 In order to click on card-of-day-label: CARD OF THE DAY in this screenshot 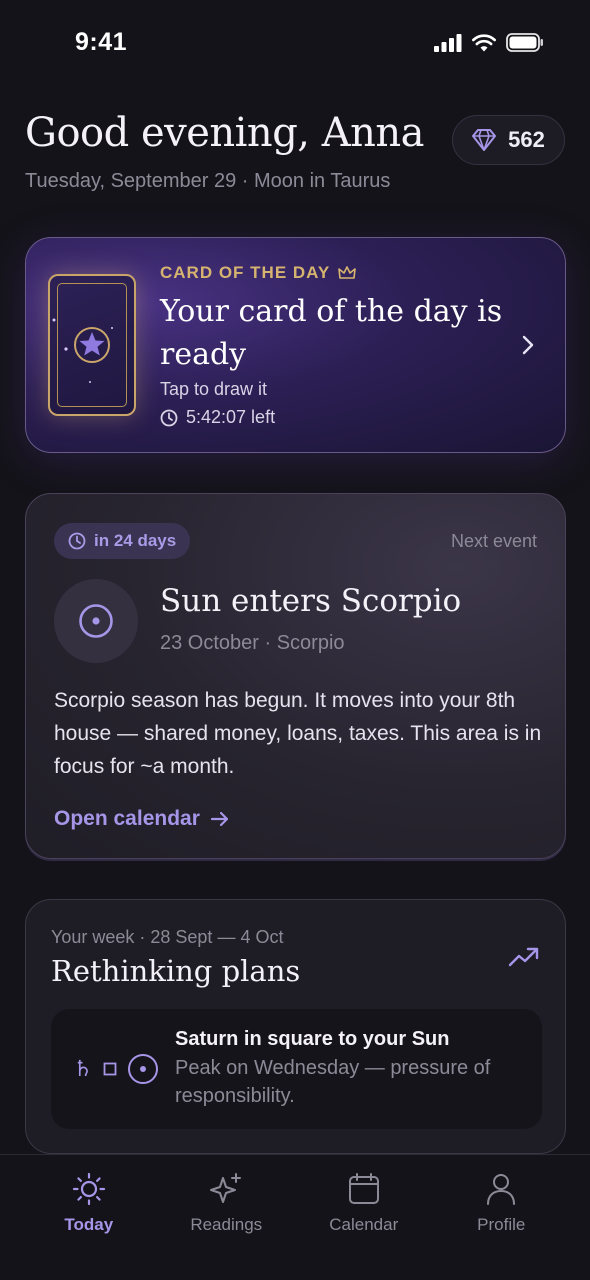, I will do `click(258, 273)`.